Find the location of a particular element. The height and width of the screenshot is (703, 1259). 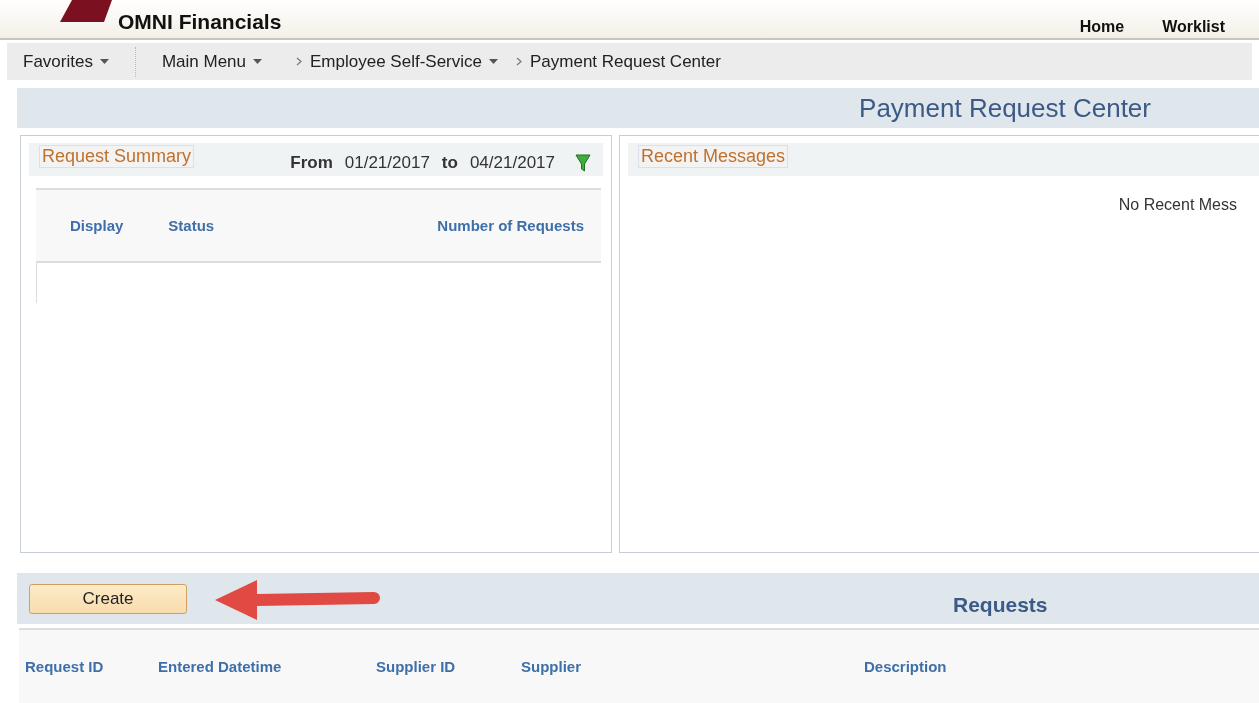

logo-icon is located at coordinates (86, 11).